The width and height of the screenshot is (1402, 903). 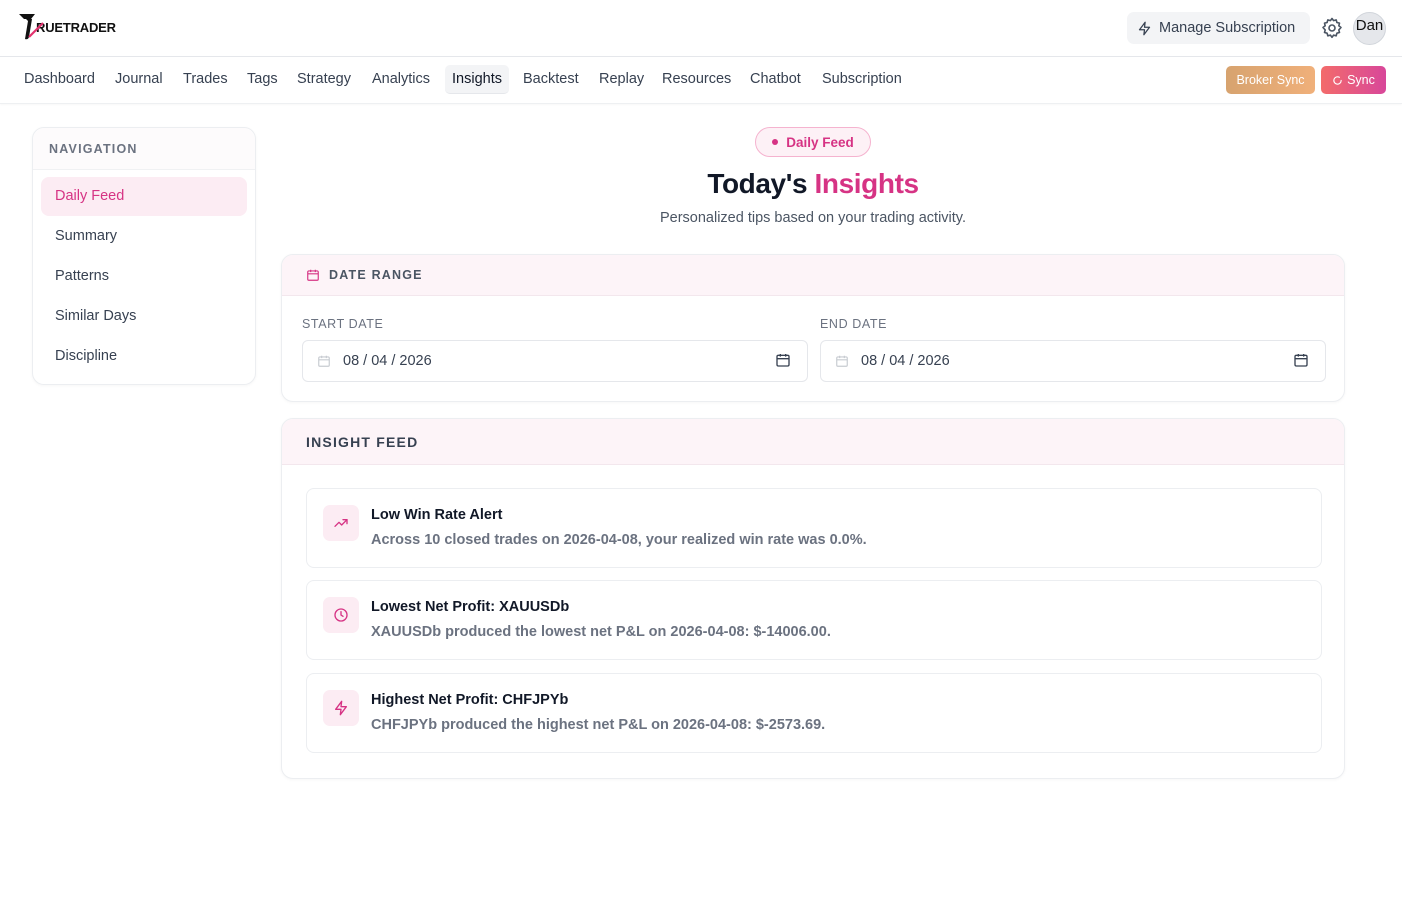 What do you see at coordinates (470, 700) in the screenshot?
I see `insight-title: Highest Net Profit: CHFJPYb` at bounding box center [470, 700].